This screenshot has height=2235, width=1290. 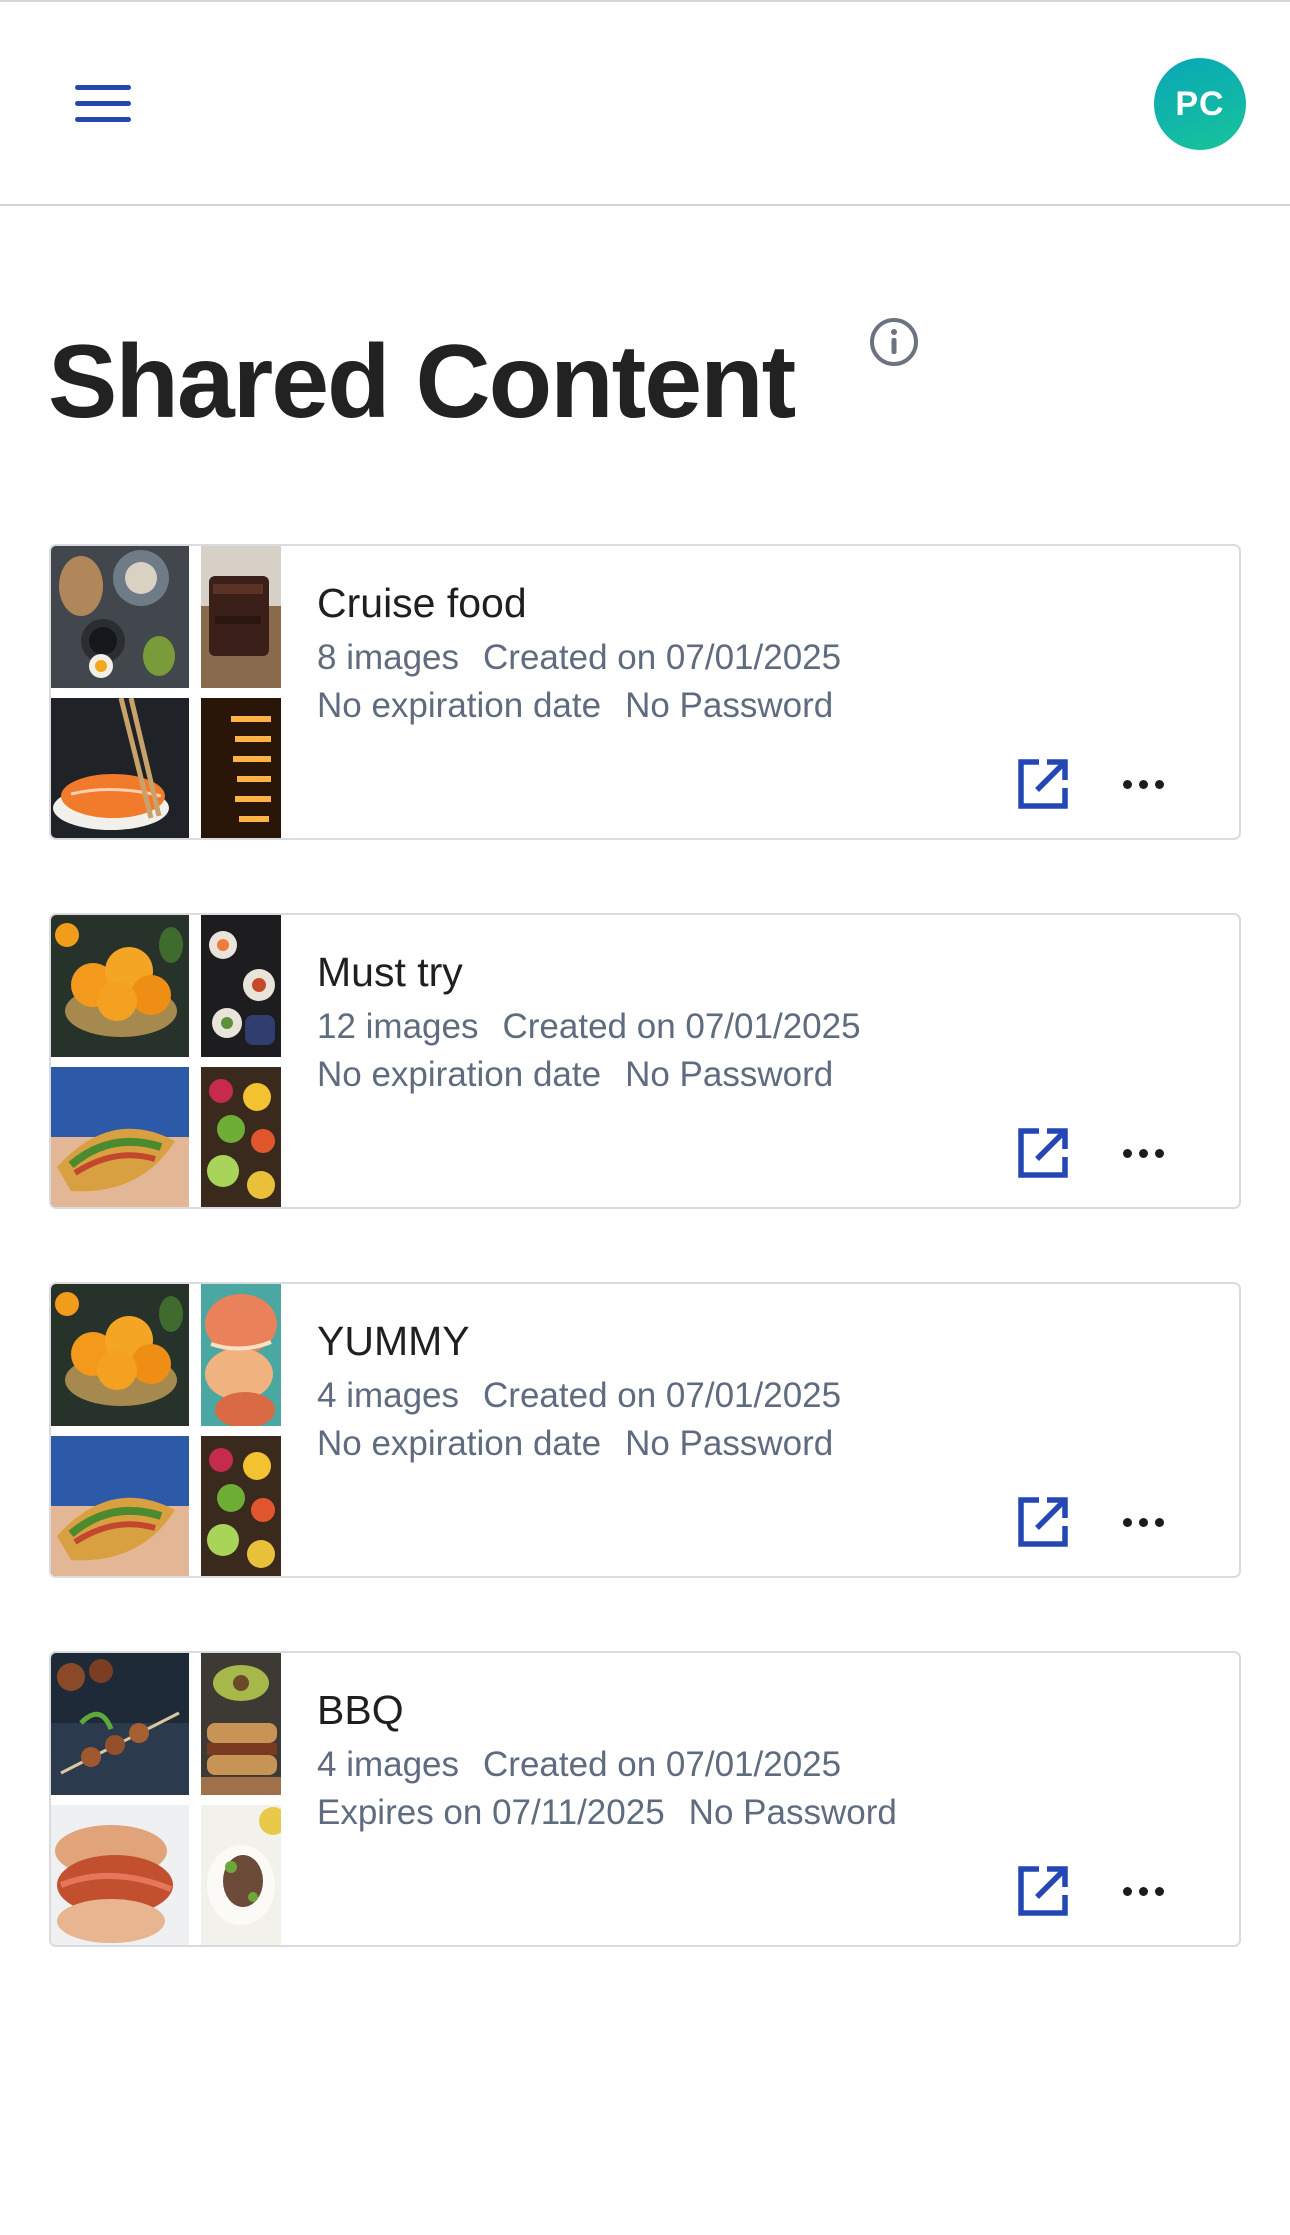 I want to click on image-count: 12 images, so click(x=398, y=1026).